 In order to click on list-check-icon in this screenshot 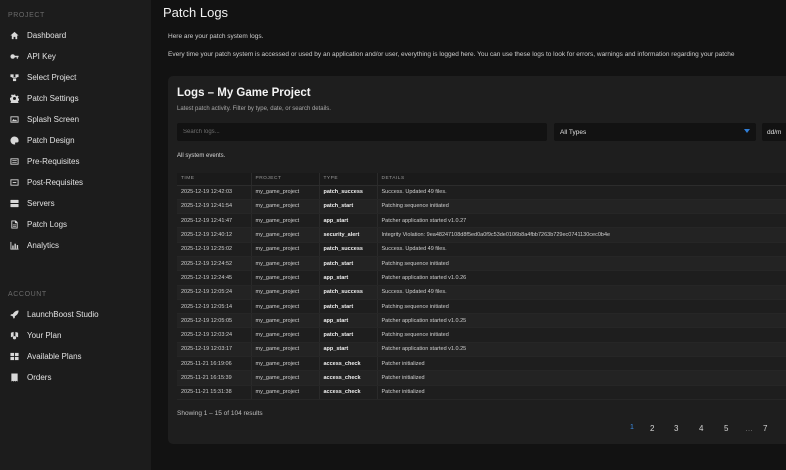, I will do `click(14, 182)`.